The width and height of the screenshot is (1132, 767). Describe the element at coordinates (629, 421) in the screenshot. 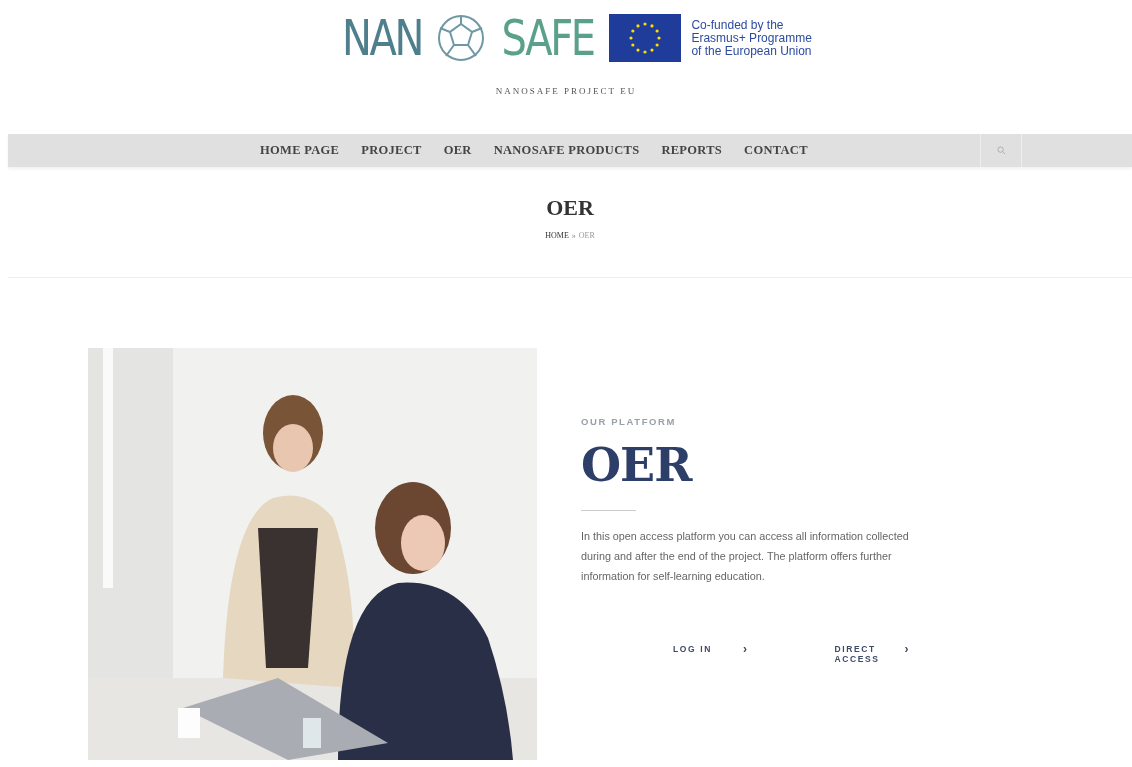

I see `section-eyebrow: OUR PLATFORM` at that location.